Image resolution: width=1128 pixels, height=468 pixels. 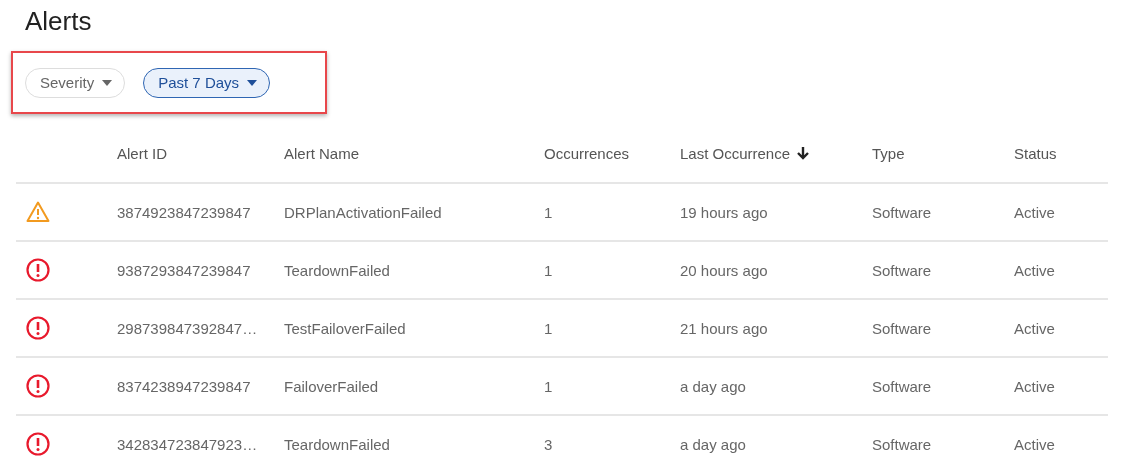 I want to click on last-occurrence: 19 hours ago, so click(x=724, y=212).